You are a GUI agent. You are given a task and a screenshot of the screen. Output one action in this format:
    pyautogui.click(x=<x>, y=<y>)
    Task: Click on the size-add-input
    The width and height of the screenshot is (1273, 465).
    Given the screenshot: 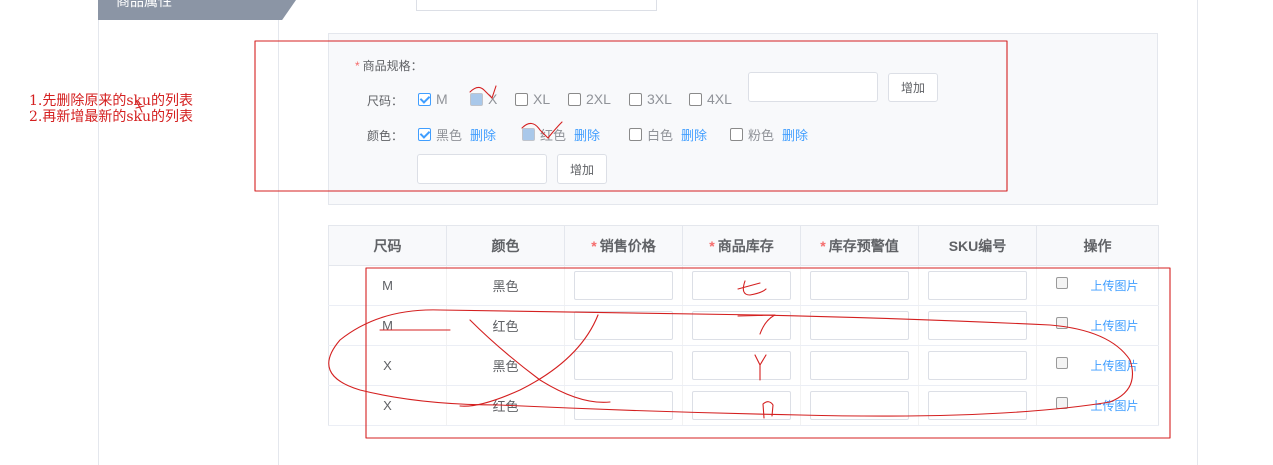 What is the action you would take?
    pyautogui.click(x=813, y=87)
    